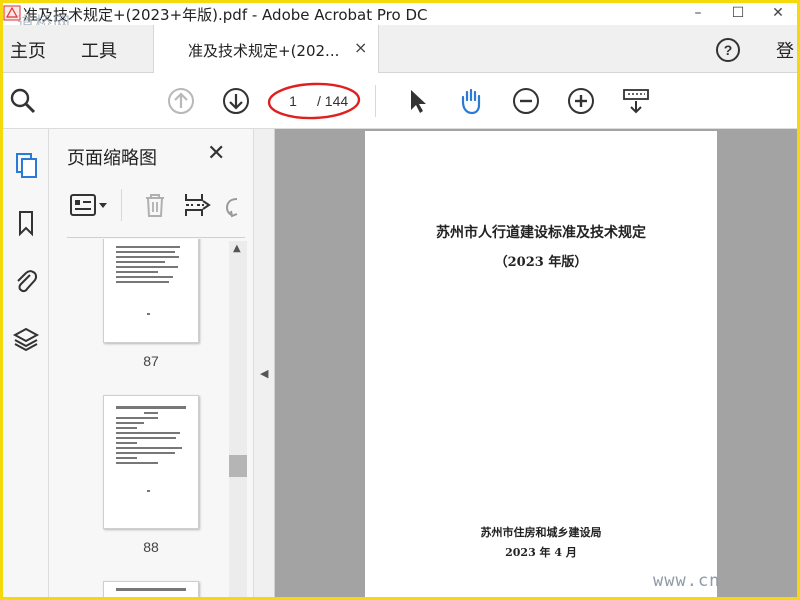  Describe the element at coordinates (156, 237) in the screenshot. I see `panel-divider` at that location.